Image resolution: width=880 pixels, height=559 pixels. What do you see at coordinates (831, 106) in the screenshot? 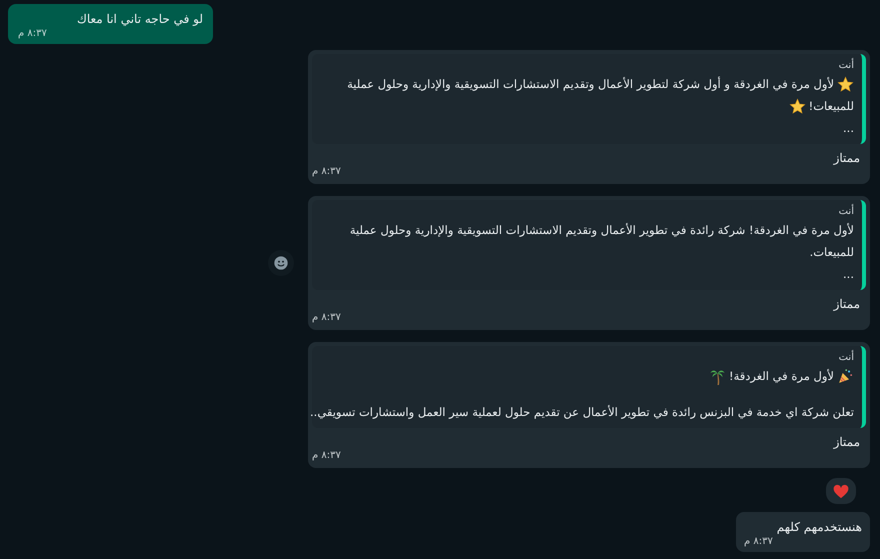
I see `quoted-text: للمبيعات!` at bounding box center [831, 106].